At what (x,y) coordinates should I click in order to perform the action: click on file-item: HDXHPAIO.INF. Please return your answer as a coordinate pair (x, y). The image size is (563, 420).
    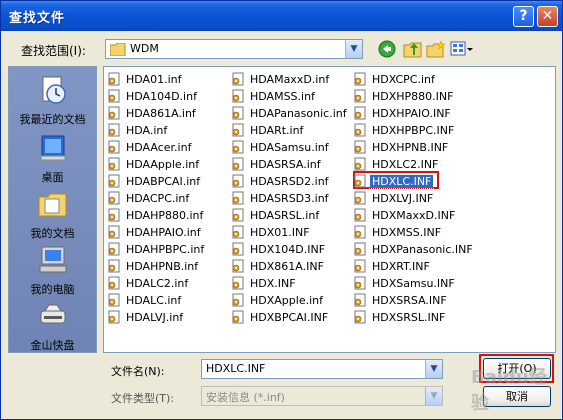
    Looking at the image, I should click on (403, 113).